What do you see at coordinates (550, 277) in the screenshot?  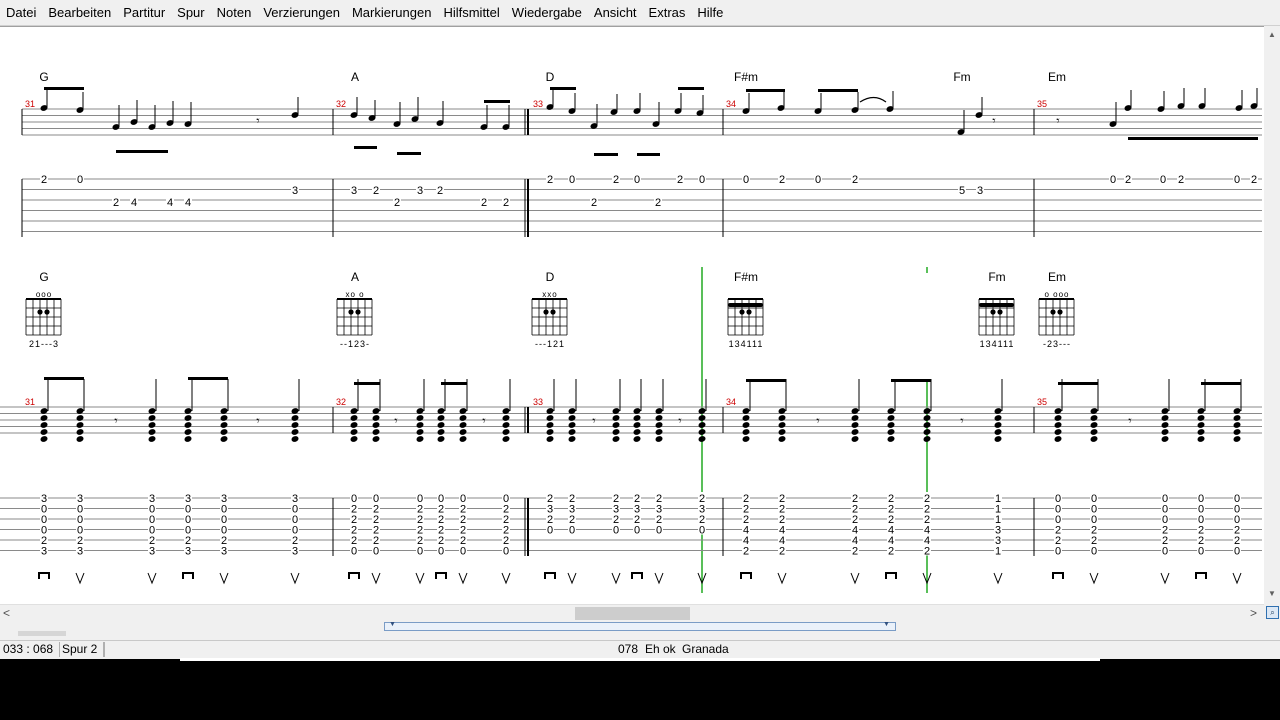 I see `chord-name: D` at bounding box center [550, 277].